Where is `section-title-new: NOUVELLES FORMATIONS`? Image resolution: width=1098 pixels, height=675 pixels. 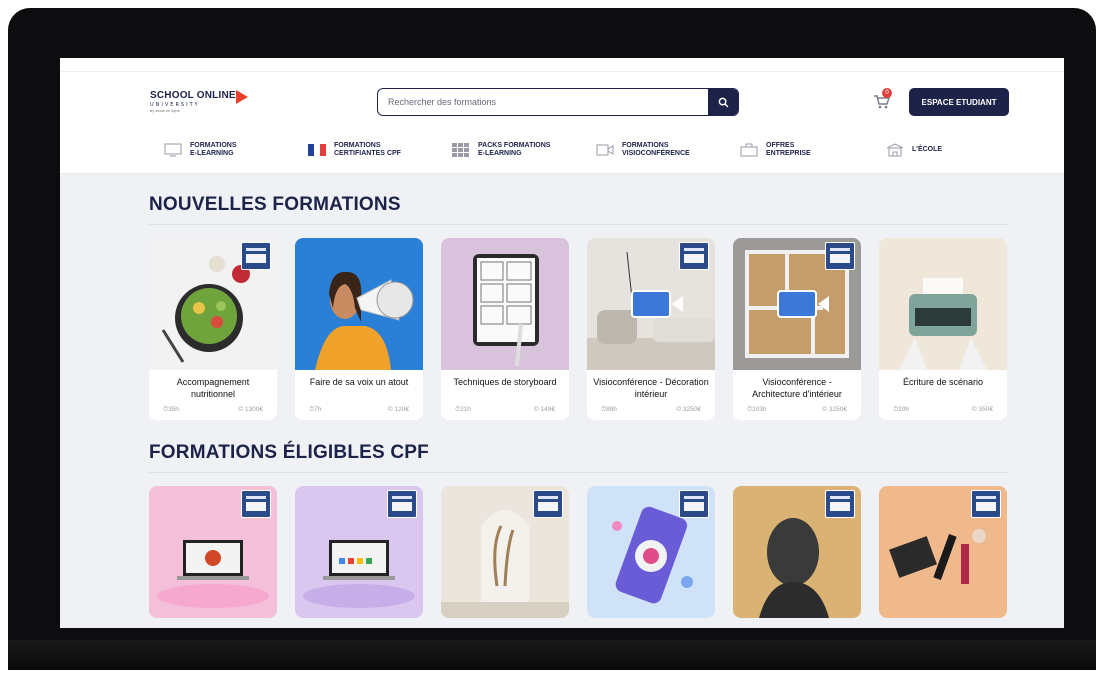 section-title-new: NOUVELLES FORMATIONS is located at coordinates (275, 204).